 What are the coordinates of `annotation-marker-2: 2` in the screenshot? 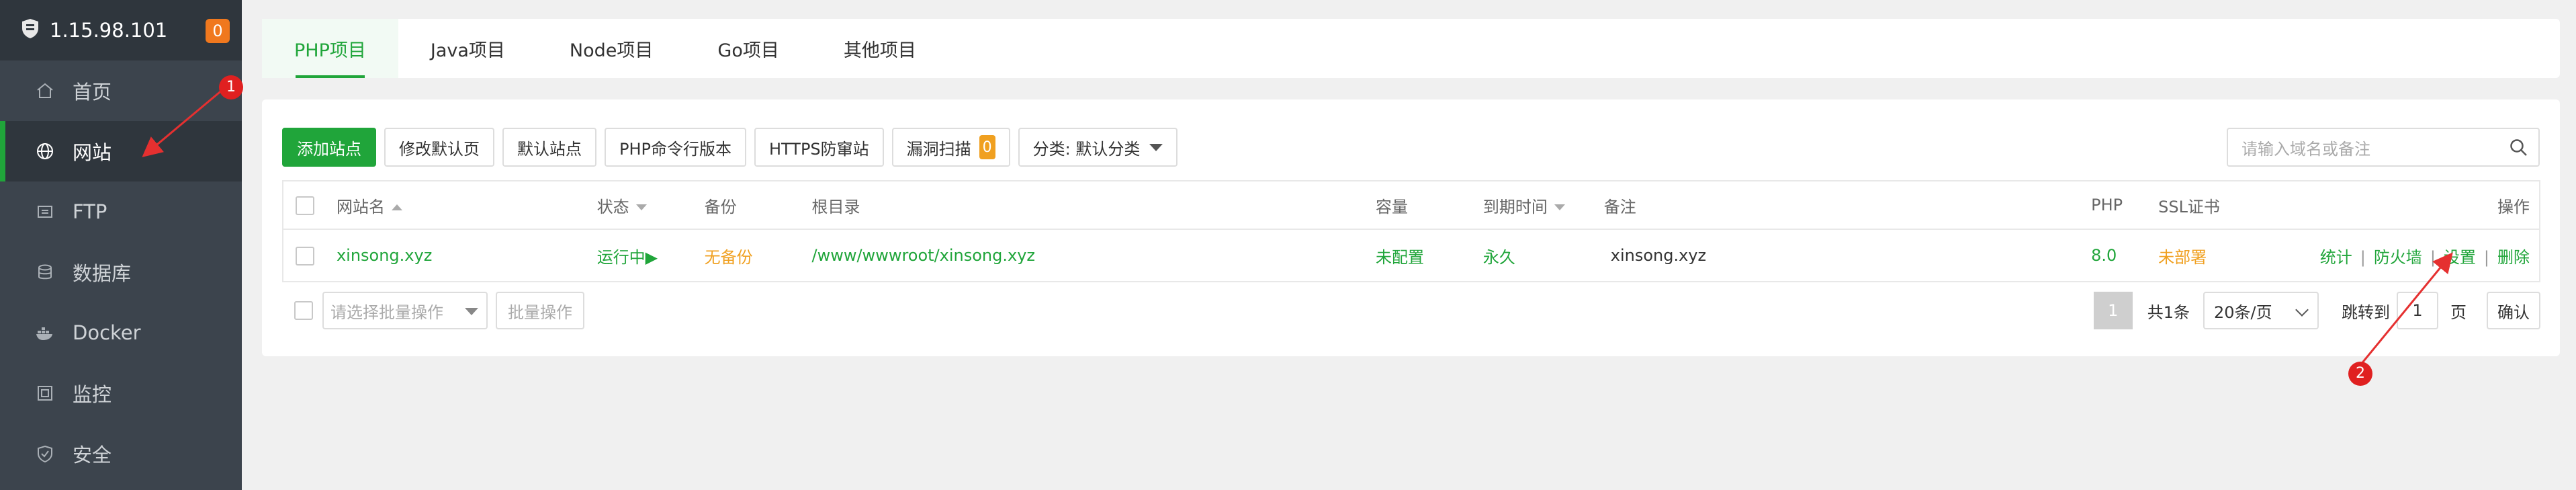 It's located at (2360, 374).